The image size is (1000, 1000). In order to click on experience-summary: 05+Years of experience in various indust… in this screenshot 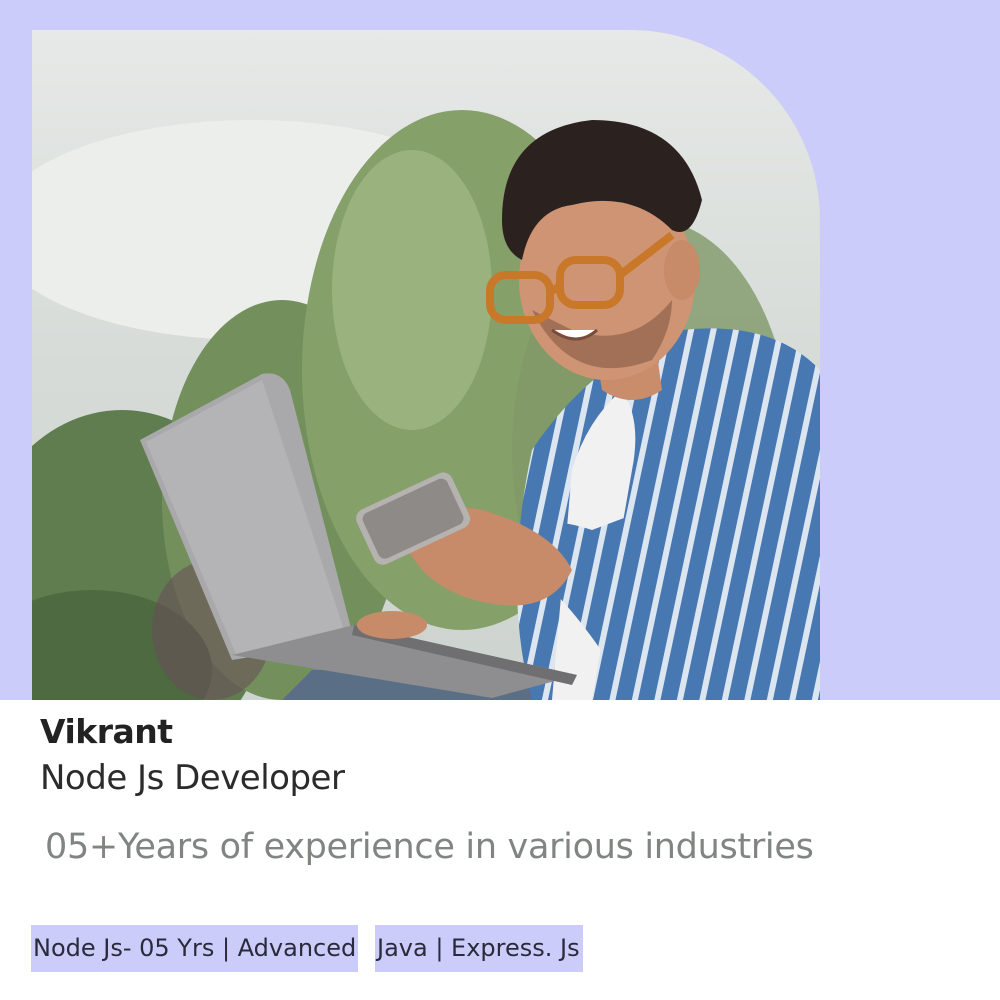, I will do `click(429, 847)`.